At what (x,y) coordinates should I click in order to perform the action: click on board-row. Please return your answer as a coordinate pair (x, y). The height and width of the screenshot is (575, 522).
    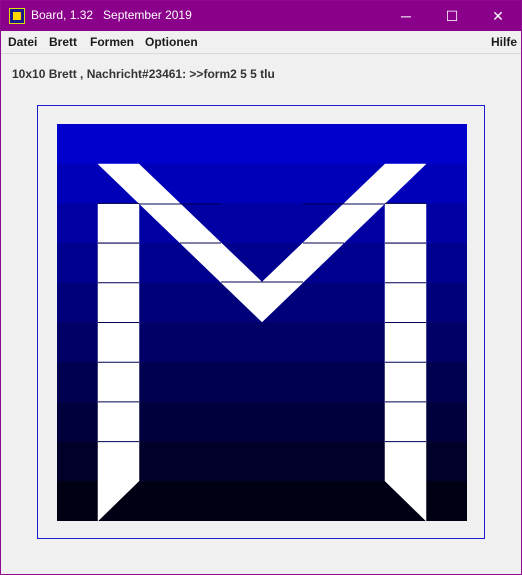
    Looking at the image, I should click on (262, 144).